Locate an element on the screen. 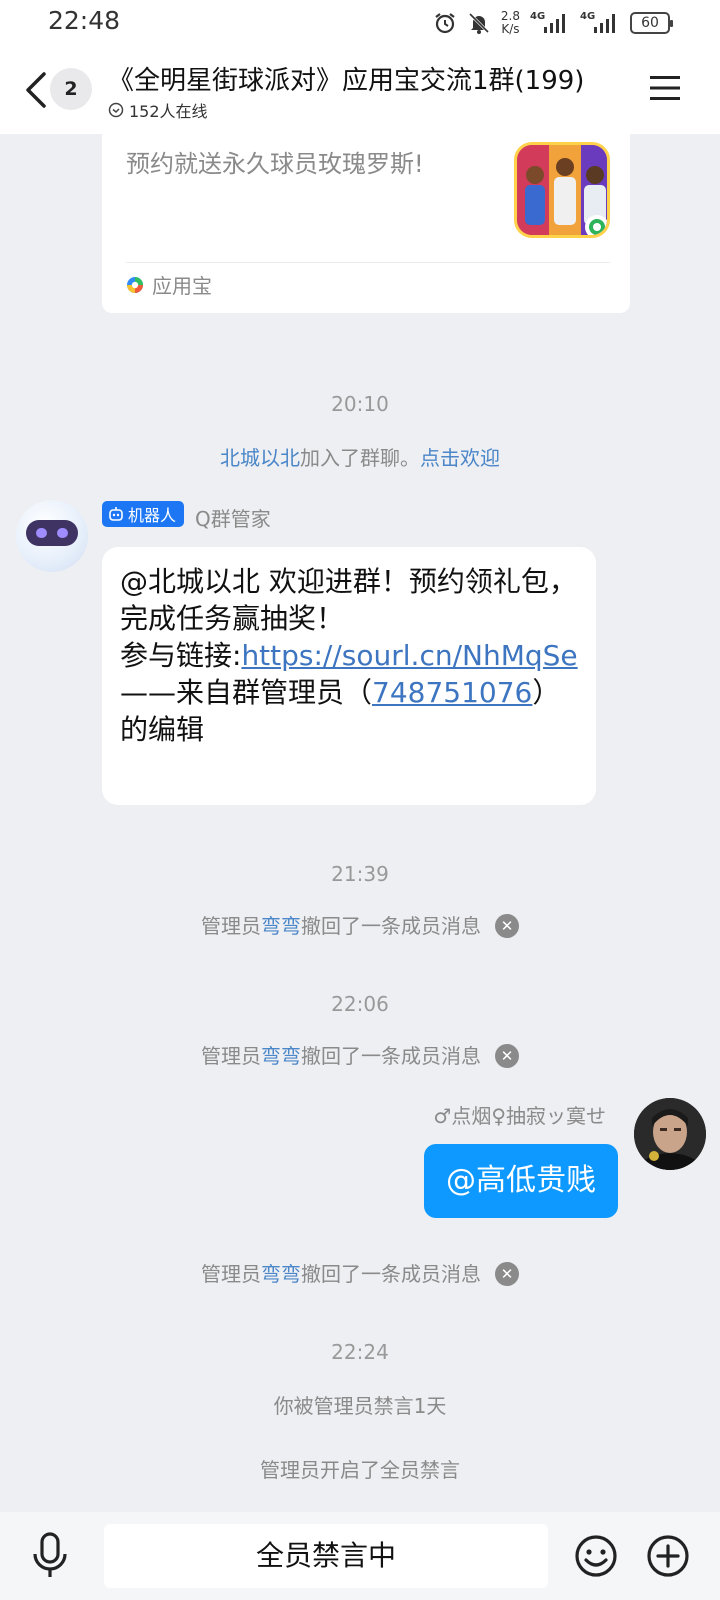  status-icons: 2.8 K/s 4G 4G 60 is located at coordinates (553, 23).